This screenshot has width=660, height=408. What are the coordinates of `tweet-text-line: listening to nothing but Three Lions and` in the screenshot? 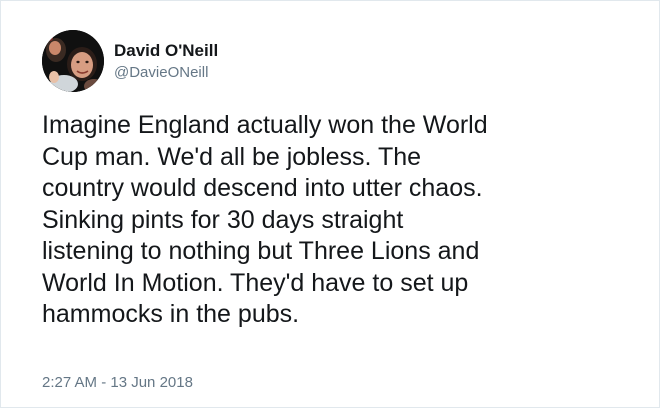 It's located at (261, 251).